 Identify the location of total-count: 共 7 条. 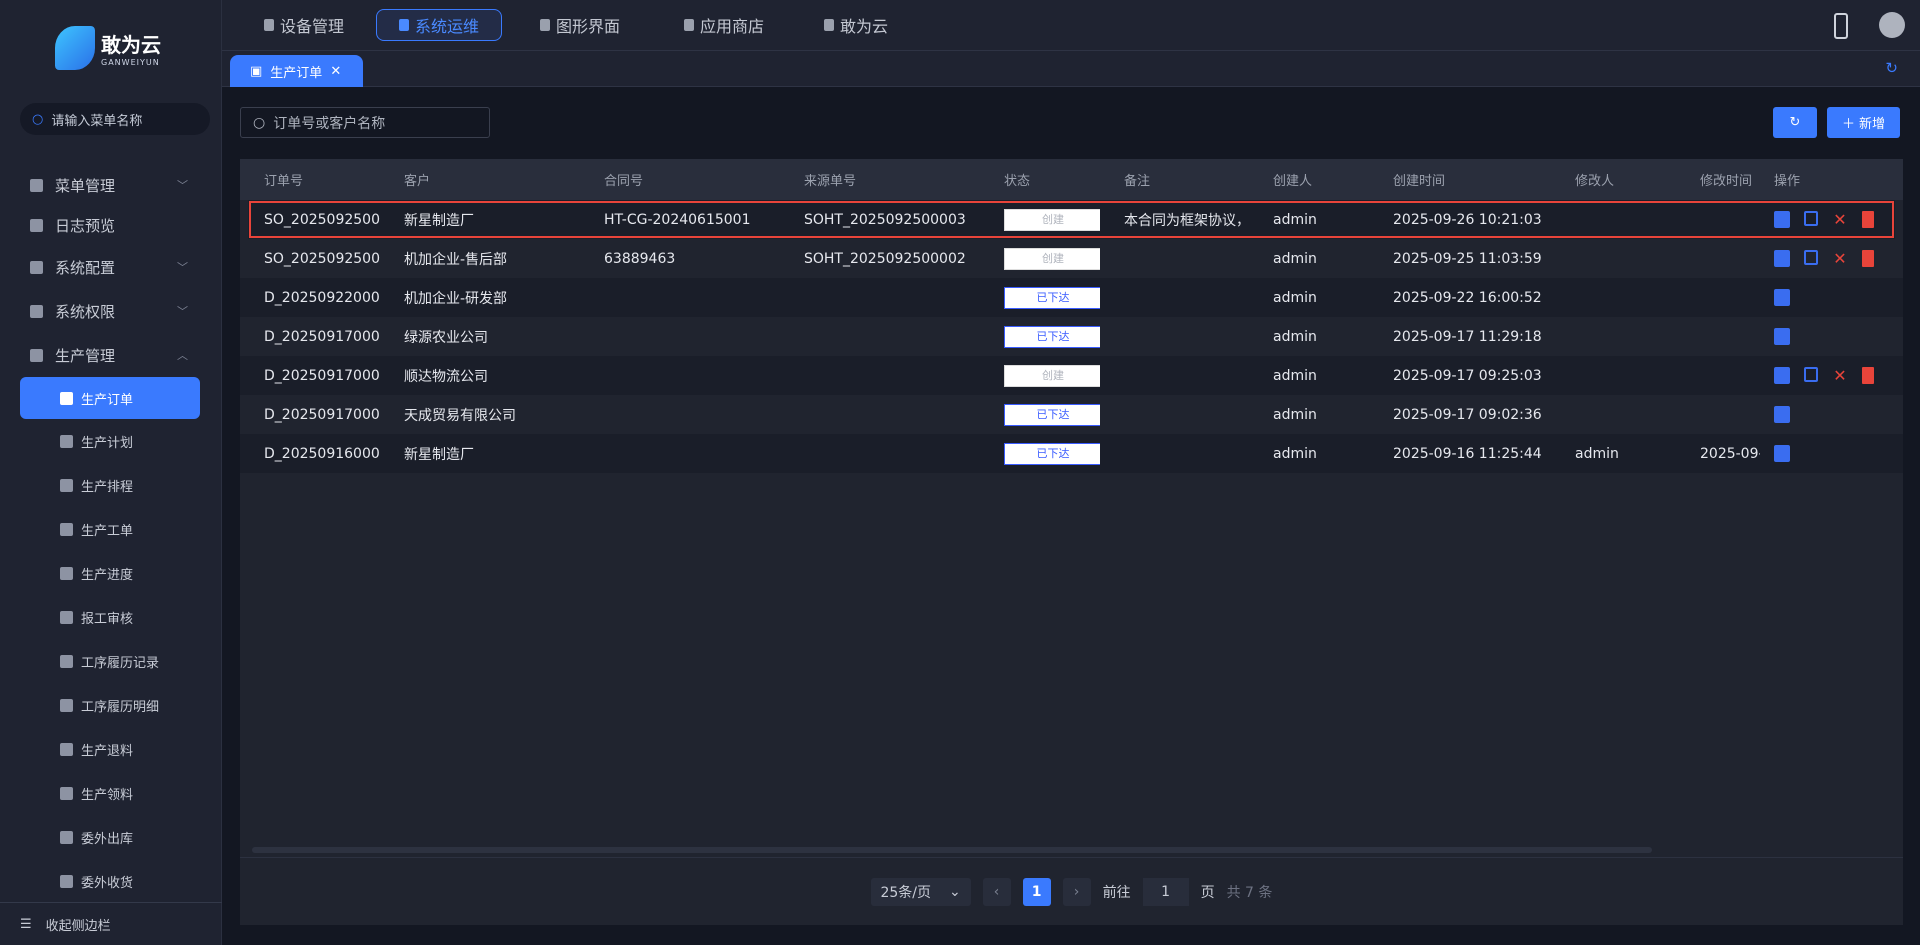
(1249, 892).